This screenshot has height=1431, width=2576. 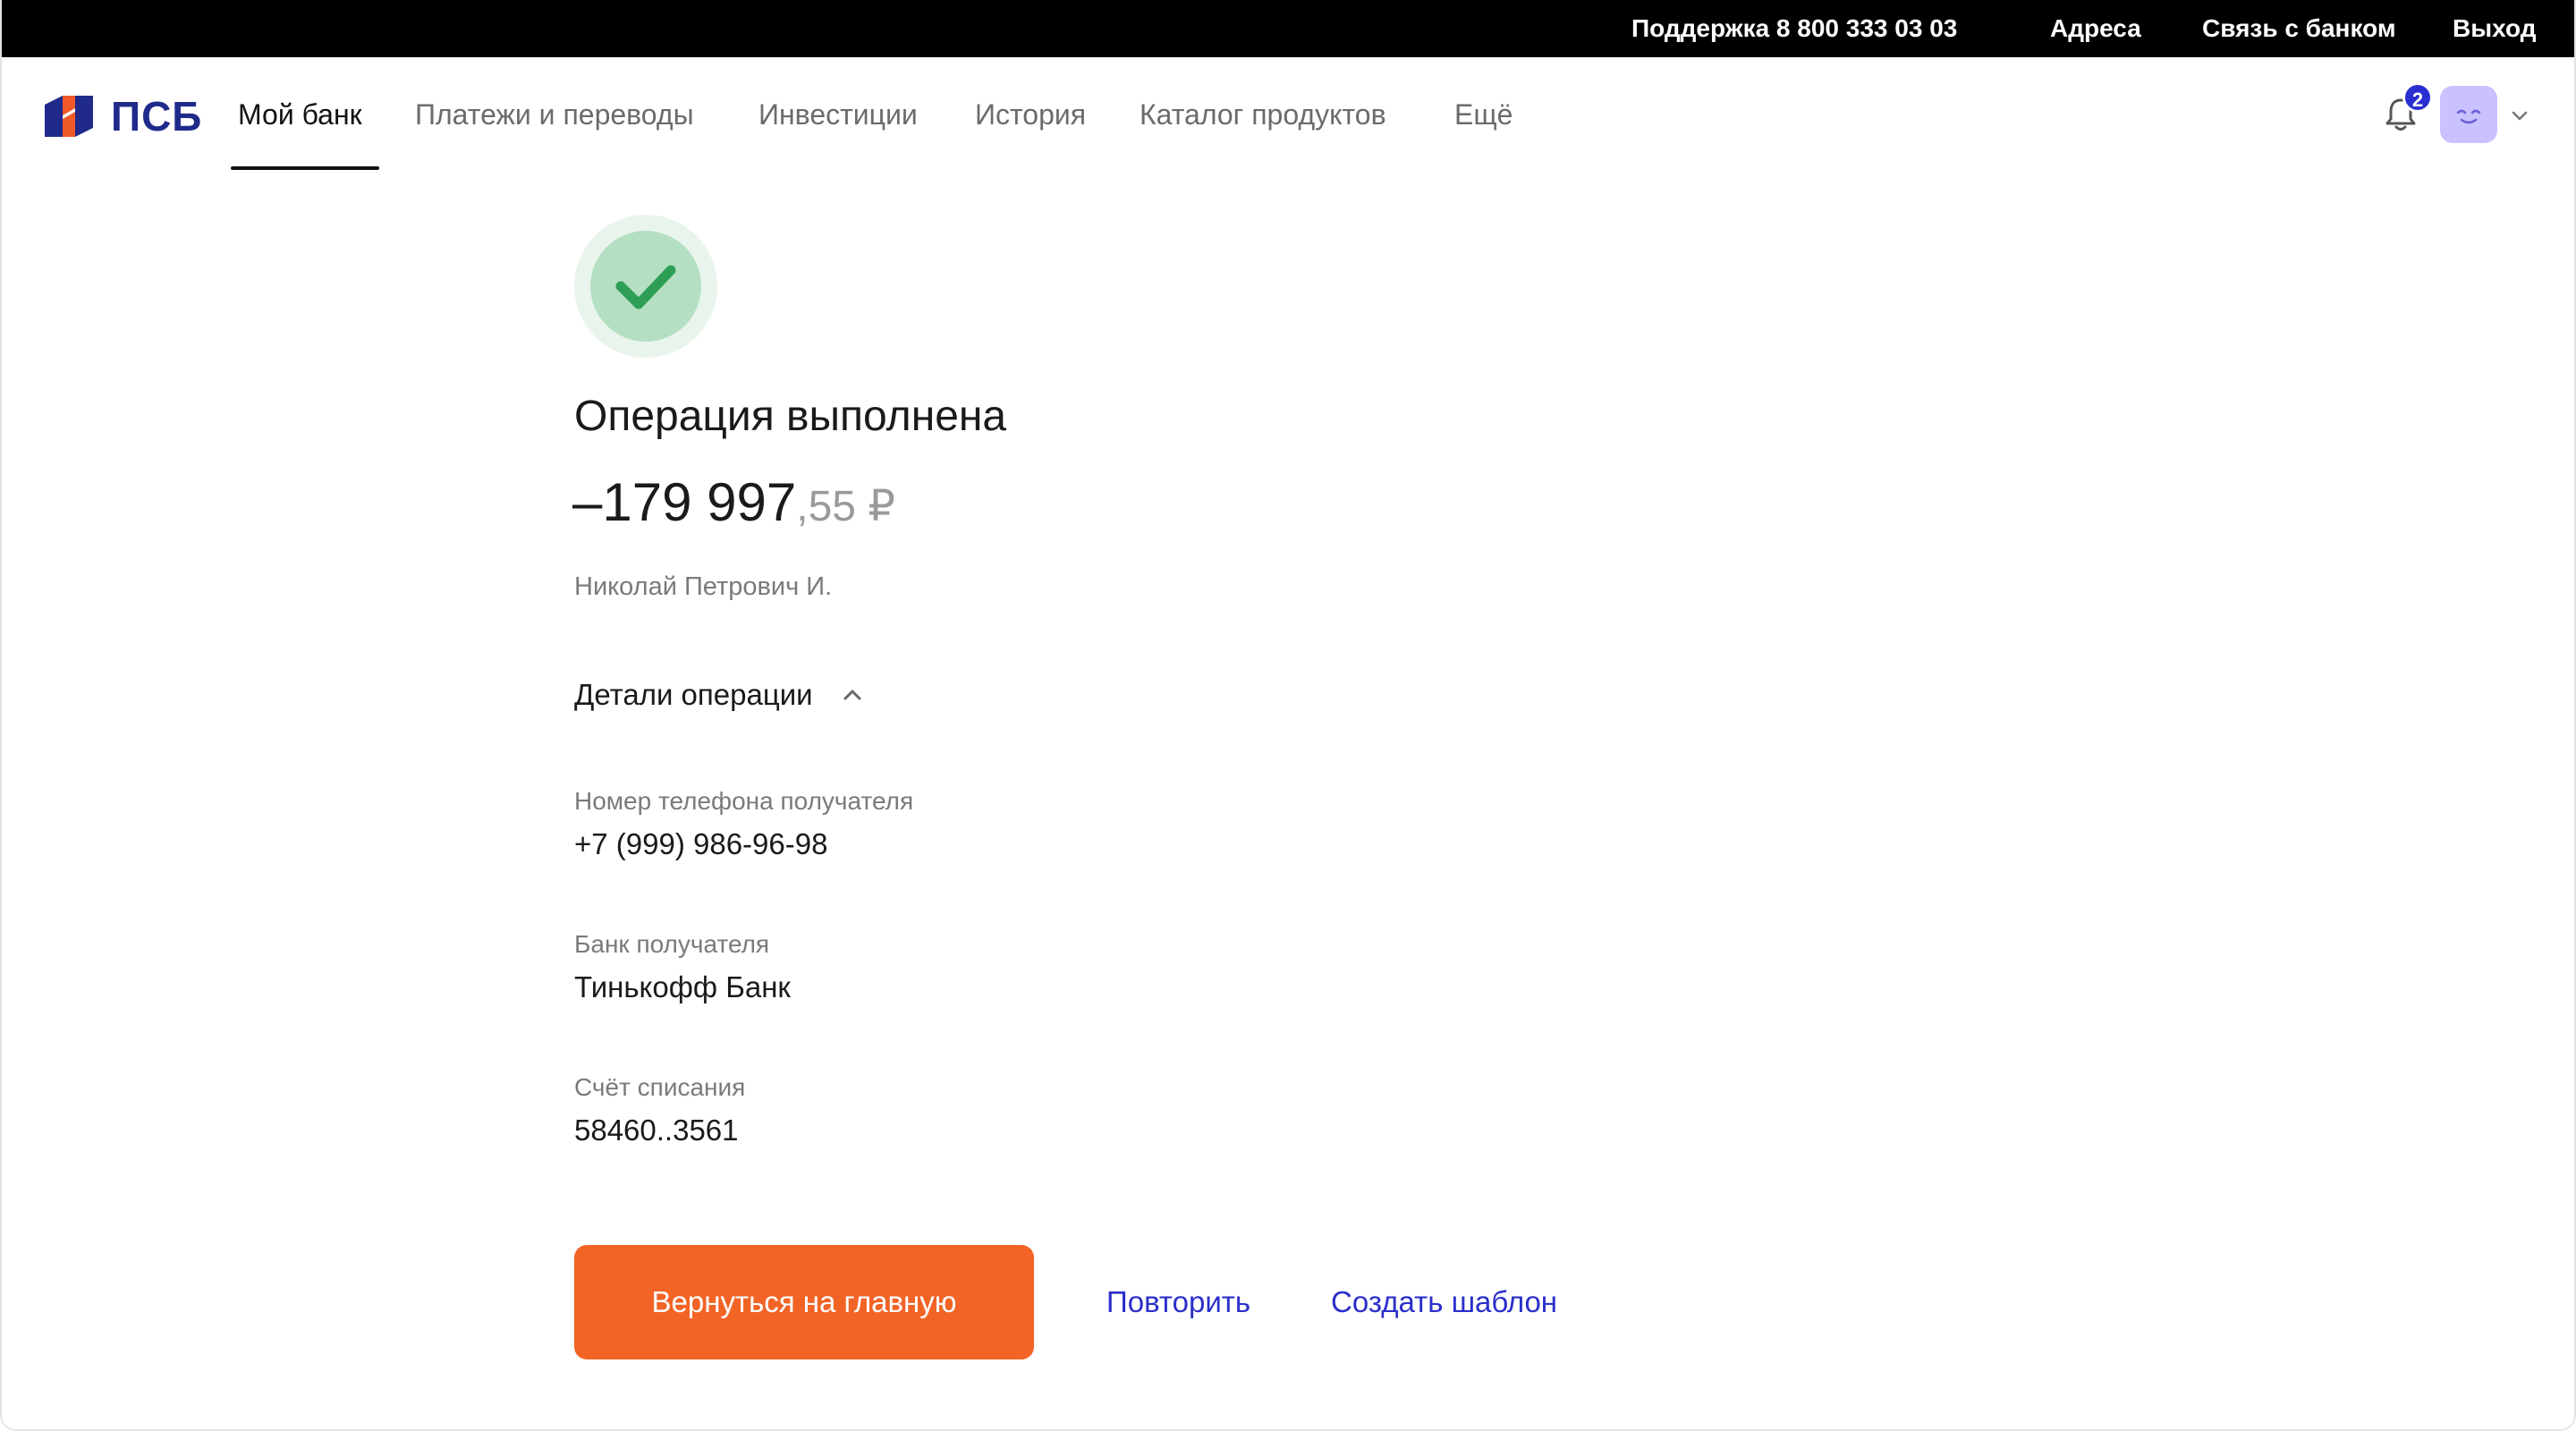 What do you see at coordinates (2095, 29) in the screenshot?
I see `addresses-link: Адреса` at bounding box center [2095, 29].